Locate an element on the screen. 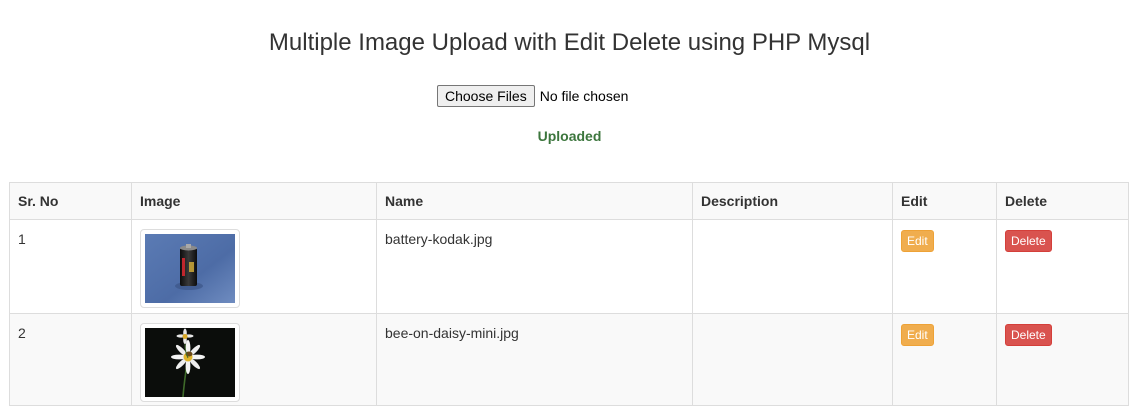 Image resolution: width=1139 pixels, height=410 pixels. cell-name: battery-kodak.jpg is located at coordinates (534, 266).